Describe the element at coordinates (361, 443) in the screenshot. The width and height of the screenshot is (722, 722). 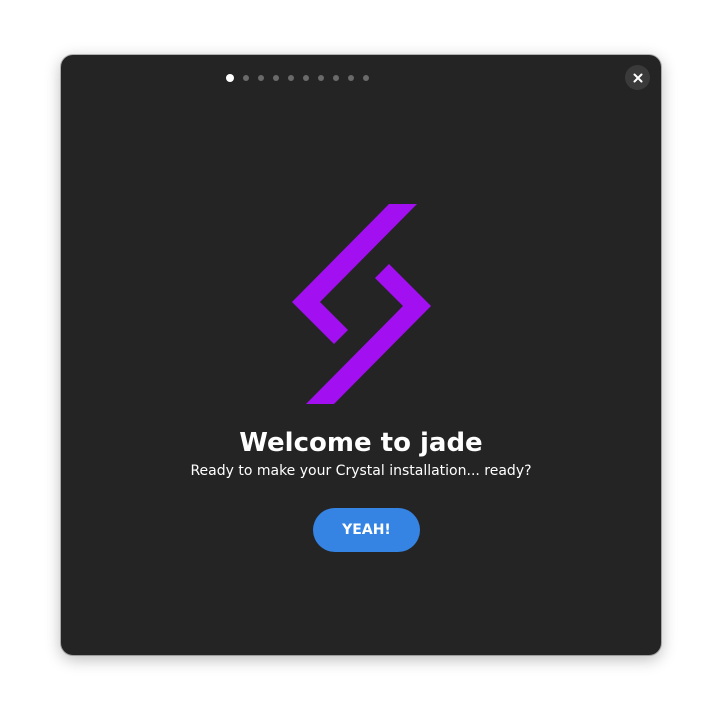
I see `page-title: Welcome to jade` at that location.